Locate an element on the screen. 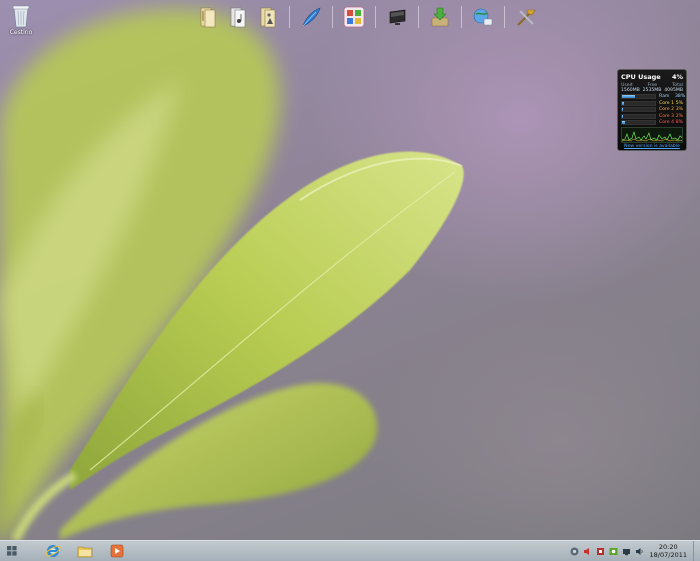 The width and height of the screenshot is (700, 561). gadget-total-percent: 4% is located at coordinates (677, 77).